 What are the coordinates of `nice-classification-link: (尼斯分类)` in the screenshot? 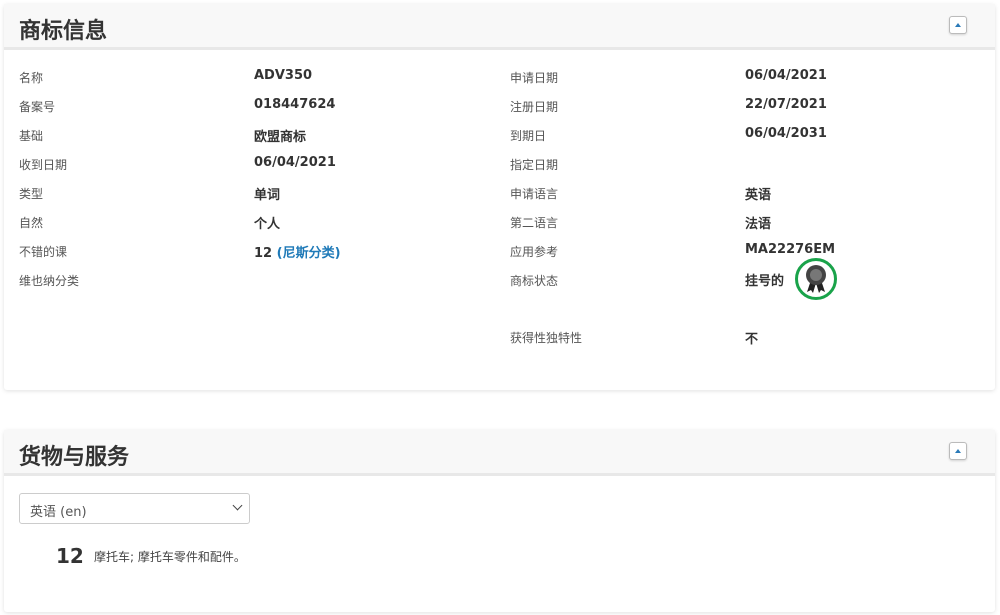 It's located at (309, 253).